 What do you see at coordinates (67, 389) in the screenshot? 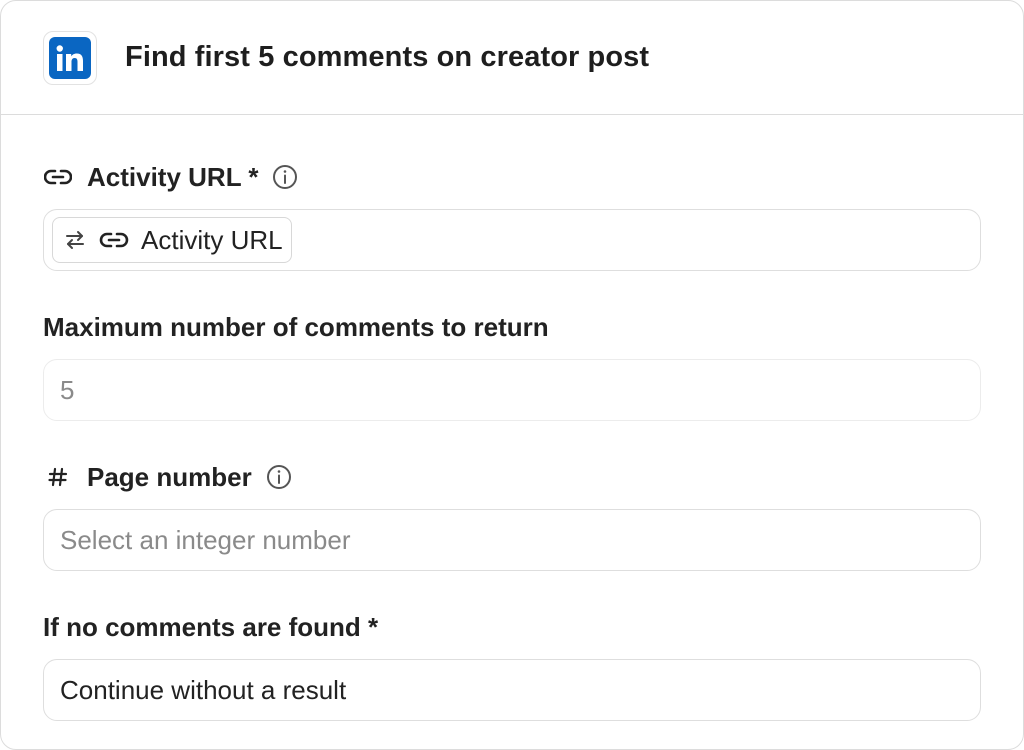
I see `max-comments-value: 5` at bounding box center [67, 389].